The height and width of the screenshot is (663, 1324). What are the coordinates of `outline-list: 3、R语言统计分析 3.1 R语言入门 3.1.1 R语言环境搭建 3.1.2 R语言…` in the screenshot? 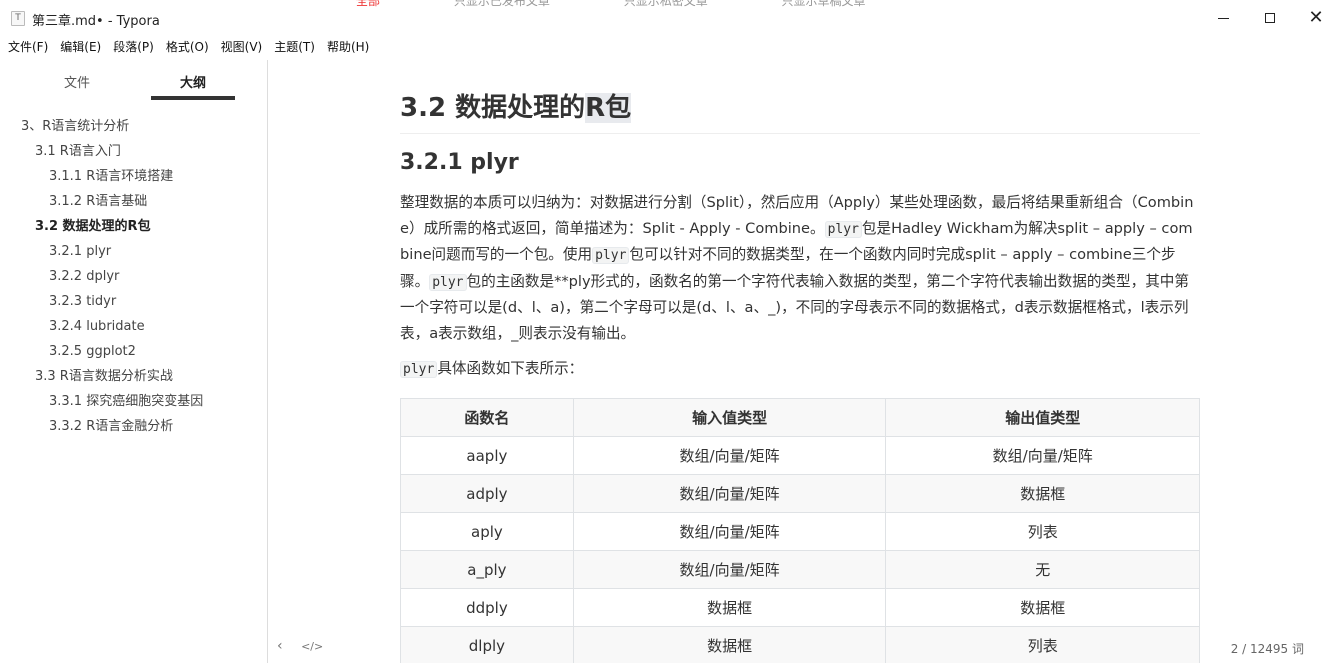 It's located at (134, 276).